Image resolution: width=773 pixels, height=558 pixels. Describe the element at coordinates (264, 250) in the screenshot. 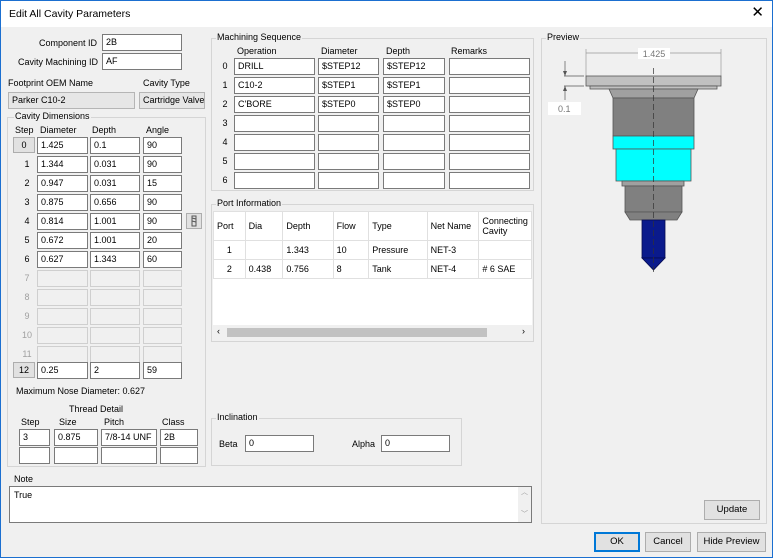

I see `port-cell-dia` at that location.